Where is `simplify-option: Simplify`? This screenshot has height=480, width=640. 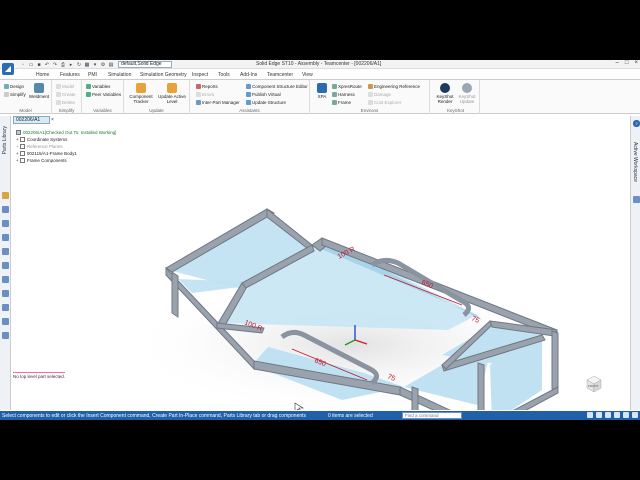 simplify-option: Simplify is located at coordinates (15, 95).